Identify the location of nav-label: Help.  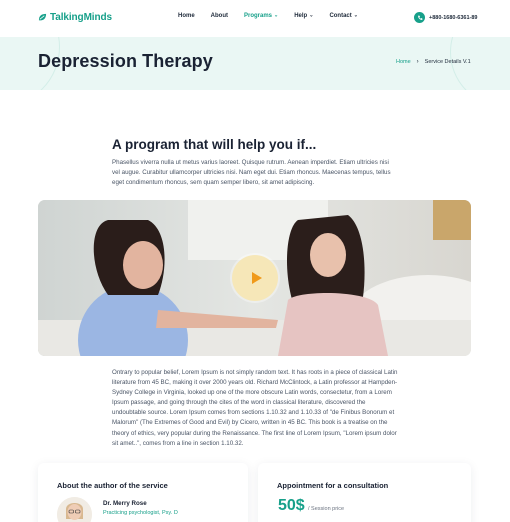
(301, 16).